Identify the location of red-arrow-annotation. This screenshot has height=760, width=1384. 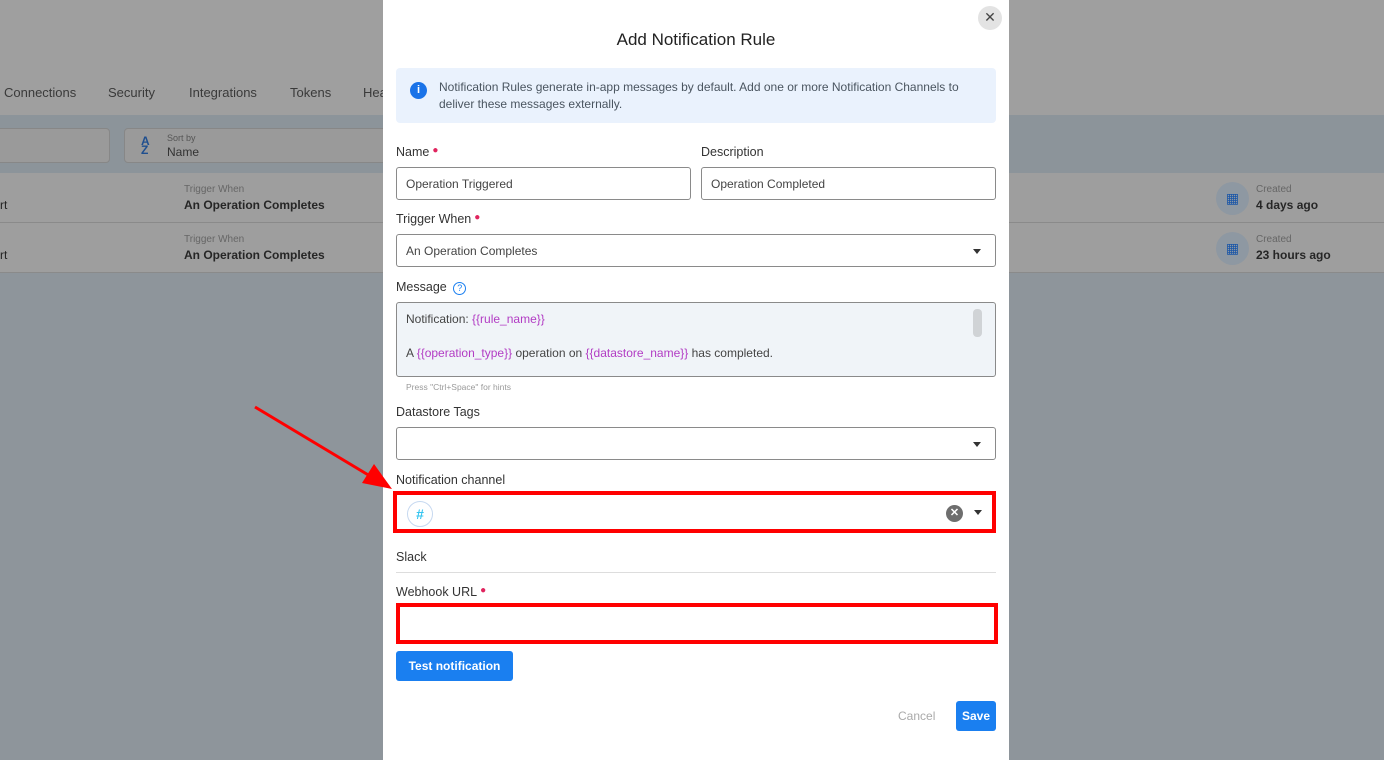
(323, 447).